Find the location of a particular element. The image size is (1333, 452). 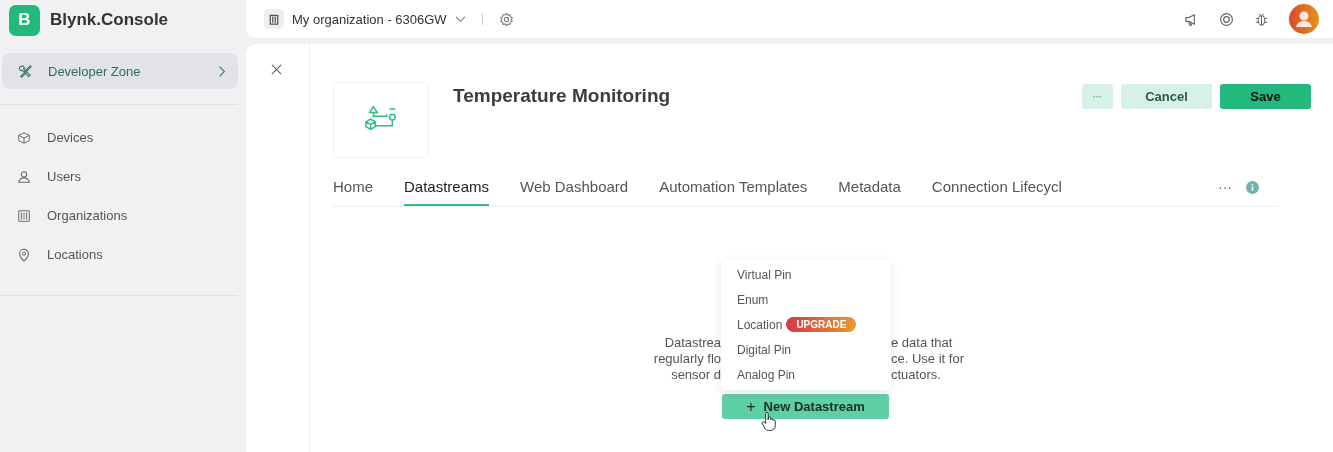

app-title: Blynk.Console is located at coordinates (109, 20).